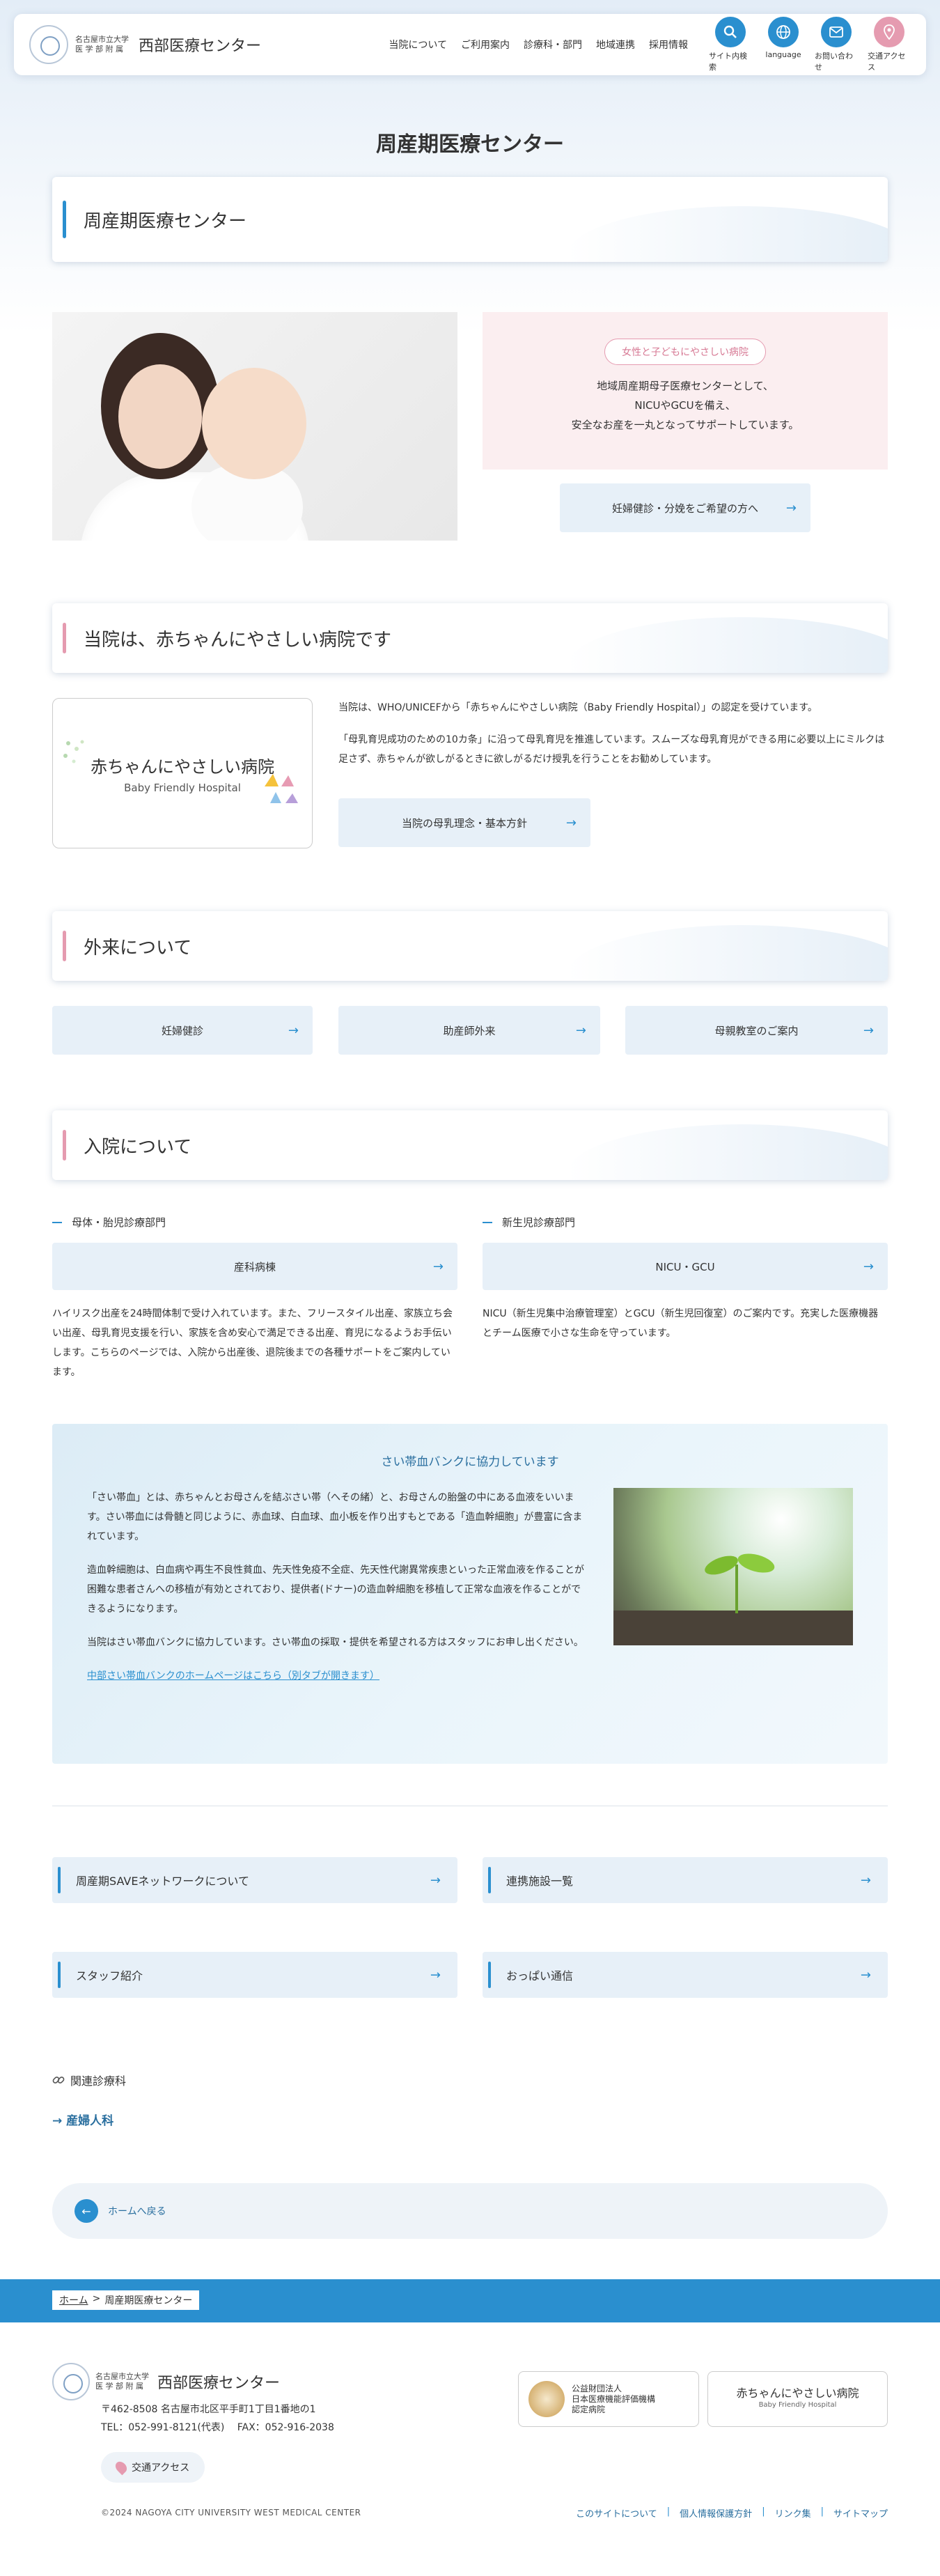 This screenshot has height=2576, width=940. I want to click on oppai-newsletter-label: おっぱい通信, so click(540, 1976).